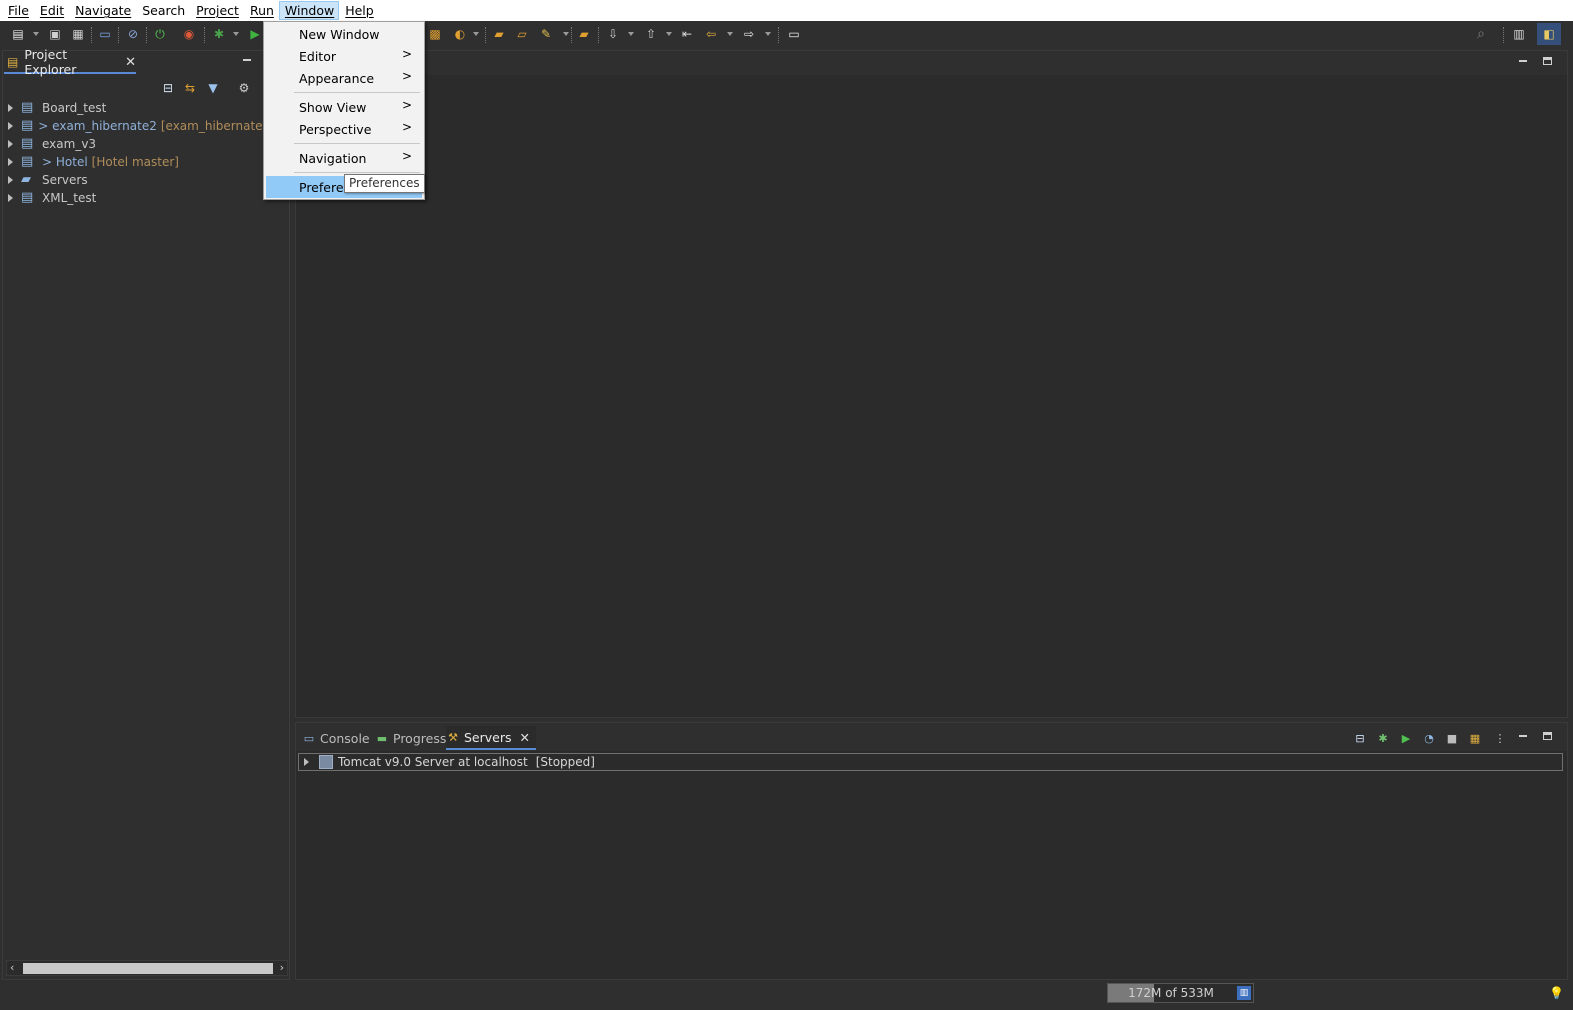 The image size is (1573, 1010). Describe the element at coordinates (1452, 738) in the screenshot. I see `stop-server-icon: ■` at that location.